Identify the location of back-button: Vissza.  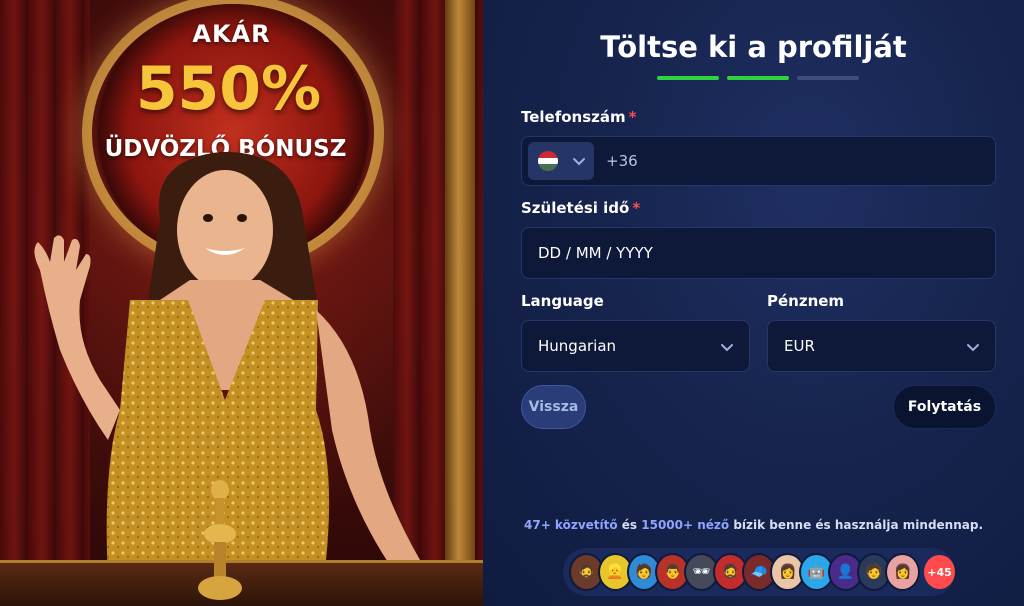
(553, 407).